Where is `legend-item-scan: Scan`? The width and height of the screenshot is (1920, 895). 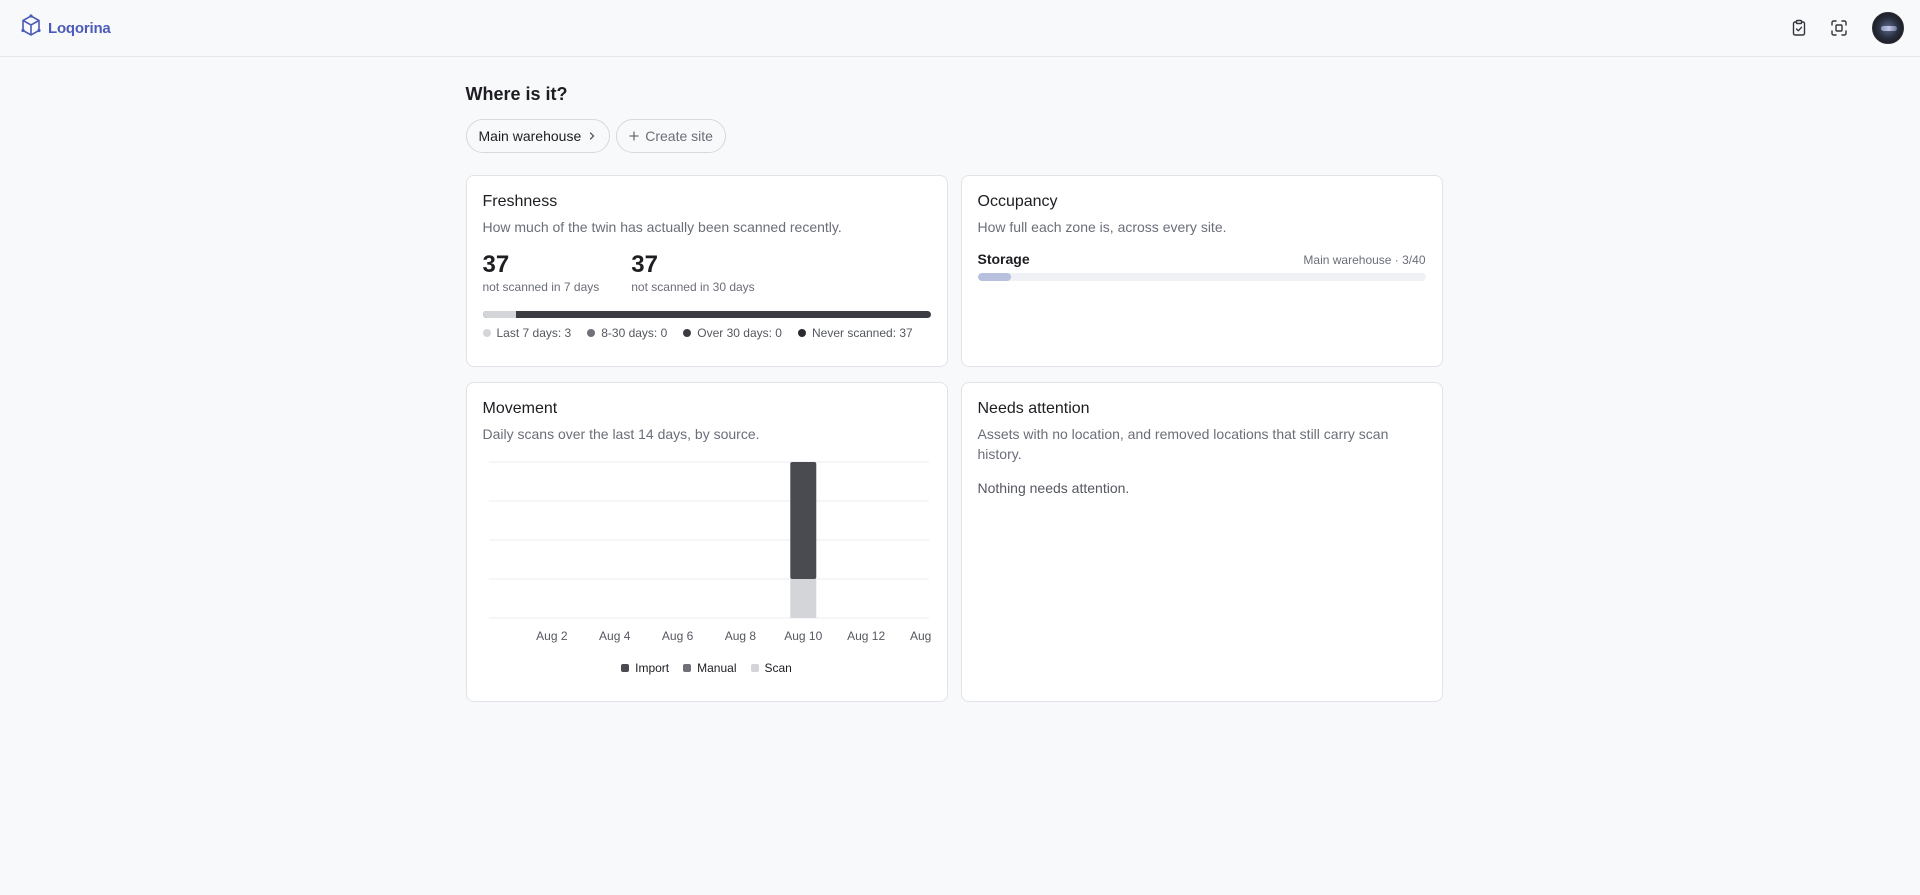 legend-item-scan: Scan is located at coordinates (771, 668).